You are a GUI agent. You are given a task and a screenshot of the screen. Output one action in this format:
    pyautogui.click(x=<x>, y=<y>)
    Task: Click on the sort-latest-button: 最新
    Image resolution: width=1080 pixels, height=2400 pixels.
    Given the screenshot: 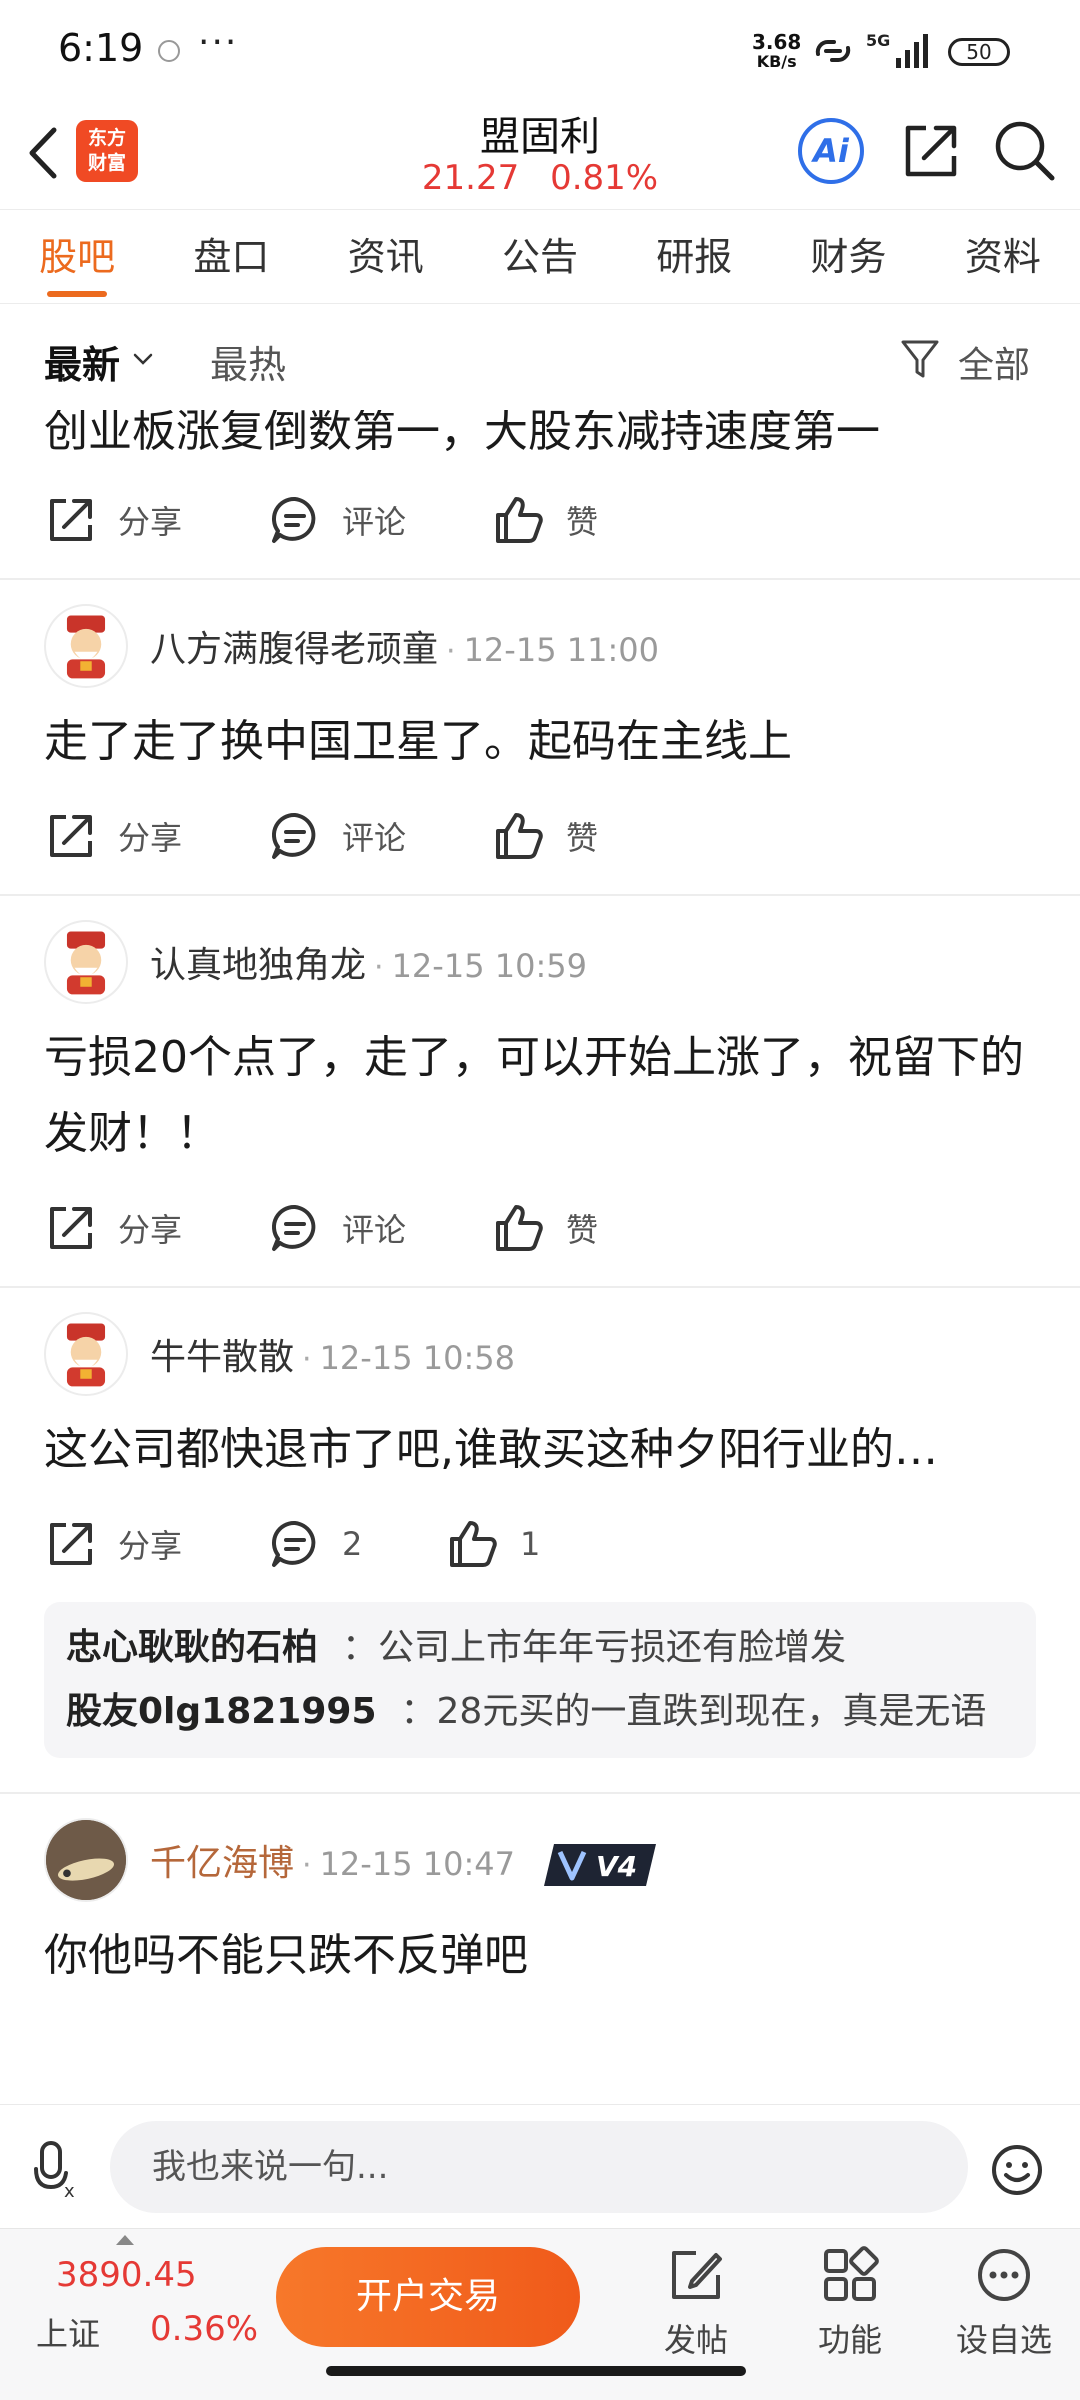 What is the action you would take?
    pyautogui.click(x=82, y=361)
    